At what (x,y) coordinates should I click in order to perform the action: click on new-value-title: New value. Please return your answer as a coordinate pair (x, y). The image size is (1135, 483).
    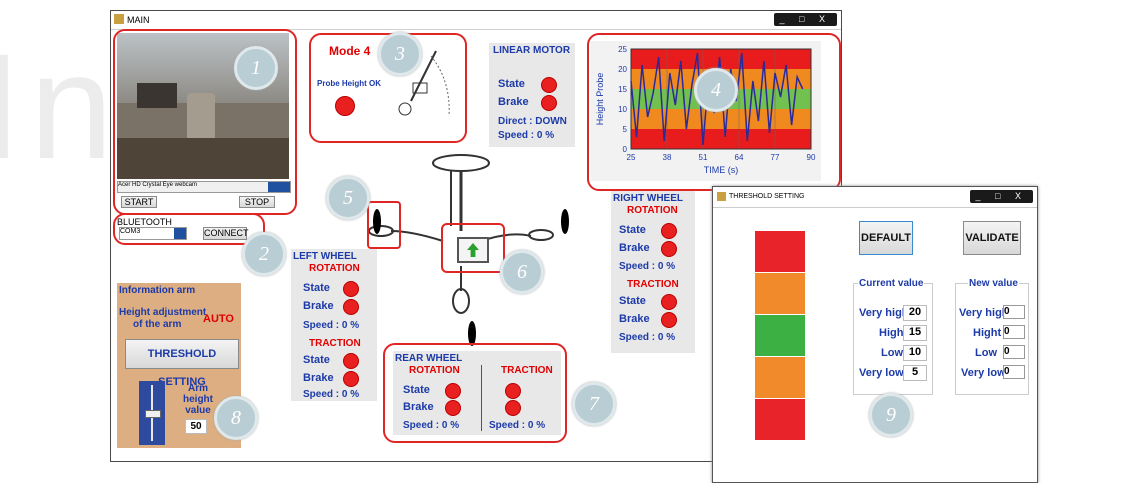
    Looking at the image, I should click on (993, 283).